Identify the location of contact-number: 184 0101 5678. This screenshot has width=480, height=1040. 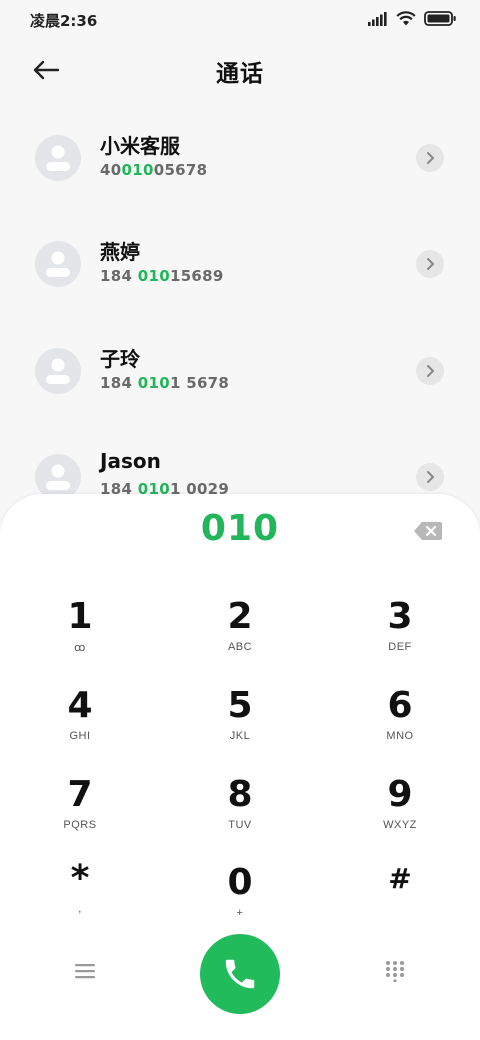
(165, 383).